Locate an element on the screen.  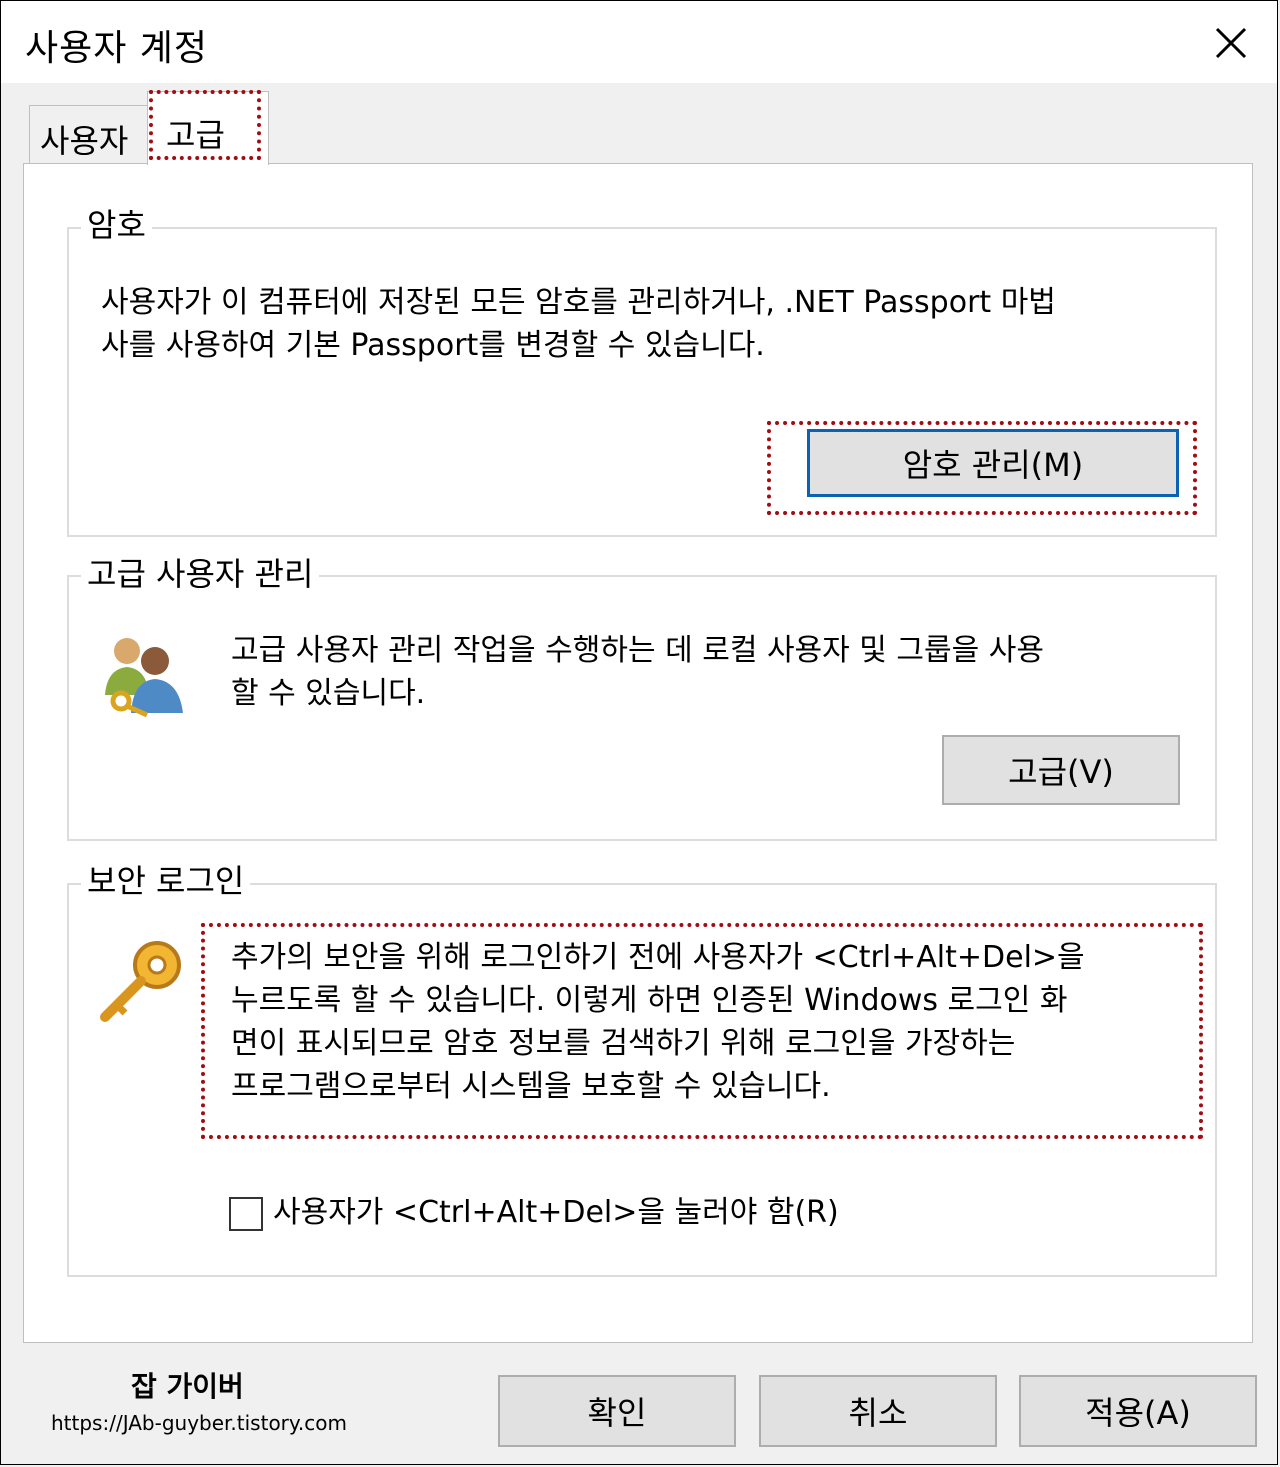
title-bar: 사용자 계정 is located at coordinates (639, 42).